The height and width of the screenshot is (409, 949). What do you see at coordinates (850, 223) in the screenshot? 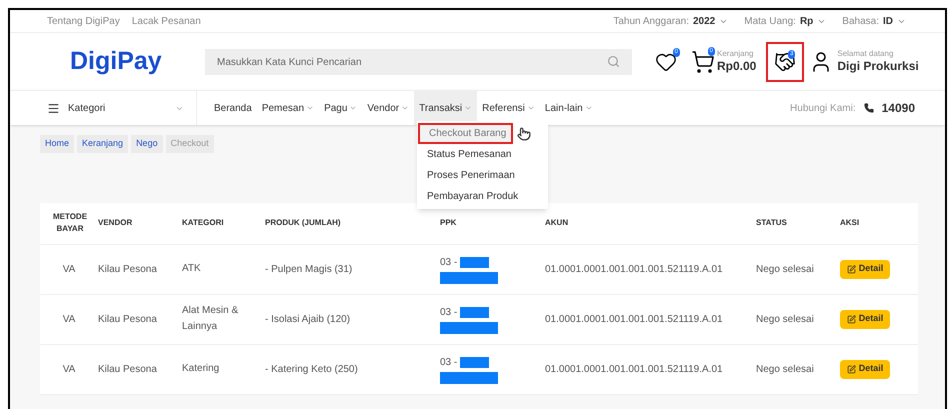
I see `column-header: AKSI` at bounding box center [850, 223].